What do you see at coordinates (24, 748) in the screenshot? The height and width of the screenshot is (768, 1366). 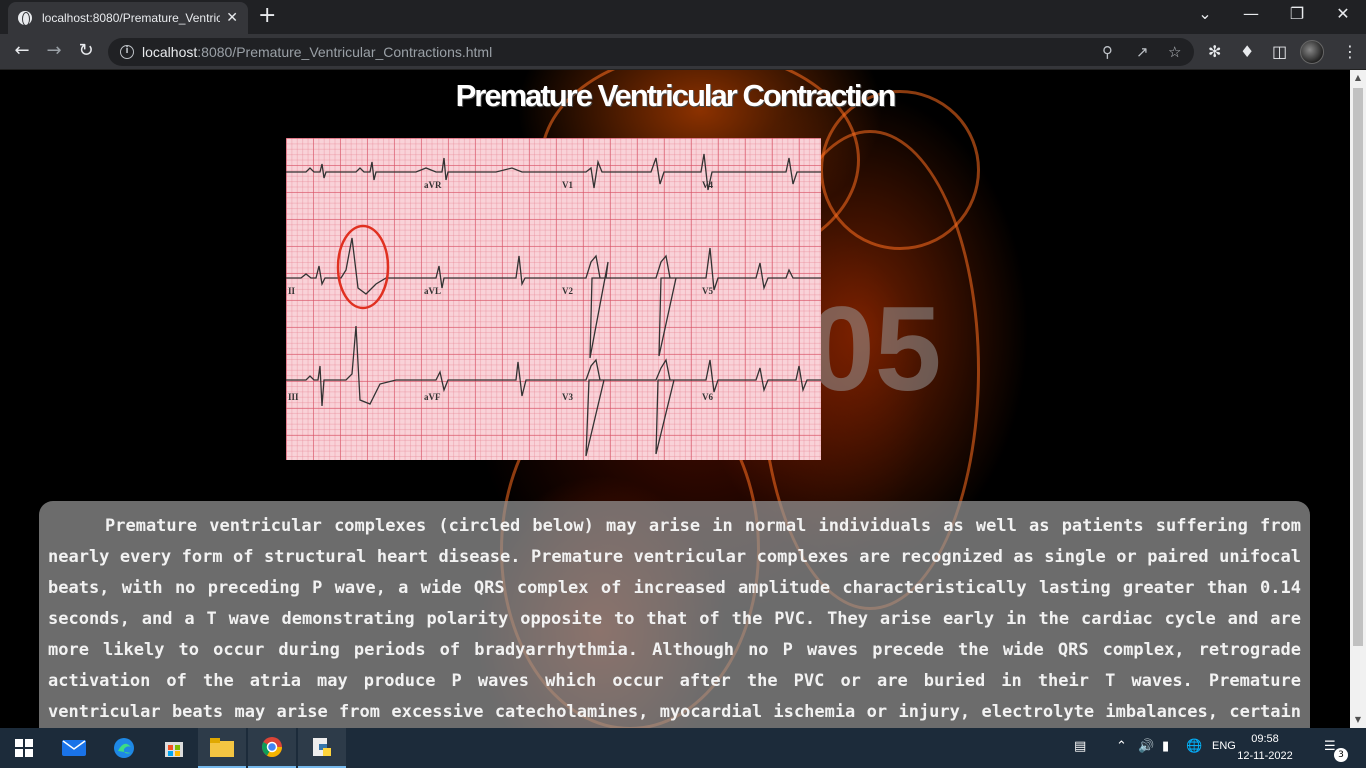 I see `windows-start-icon` at bounding box center [24, 748].